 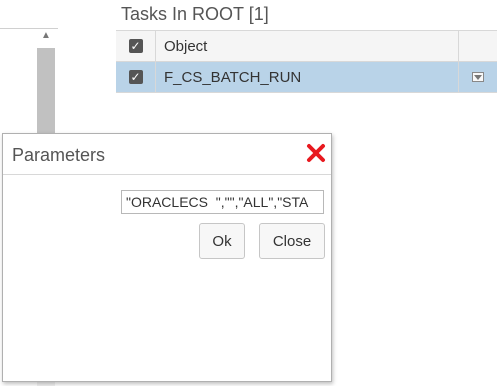 What do you see at coordinates (195, 14) in the screenshot?
I see `tasks-title: Tasks In ROOT [1]` at bounding box center [195, 14].